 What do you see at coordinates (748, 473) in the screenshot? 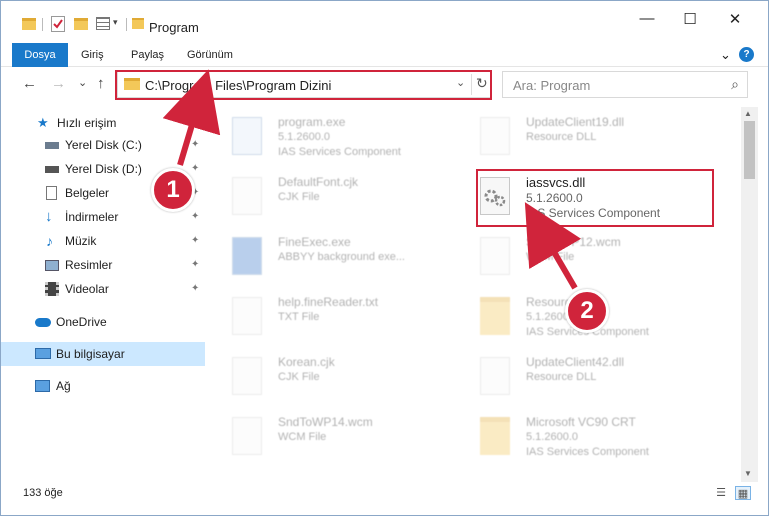
I see `scroll-down-icon: ▼` at bounding box center [748, 473].